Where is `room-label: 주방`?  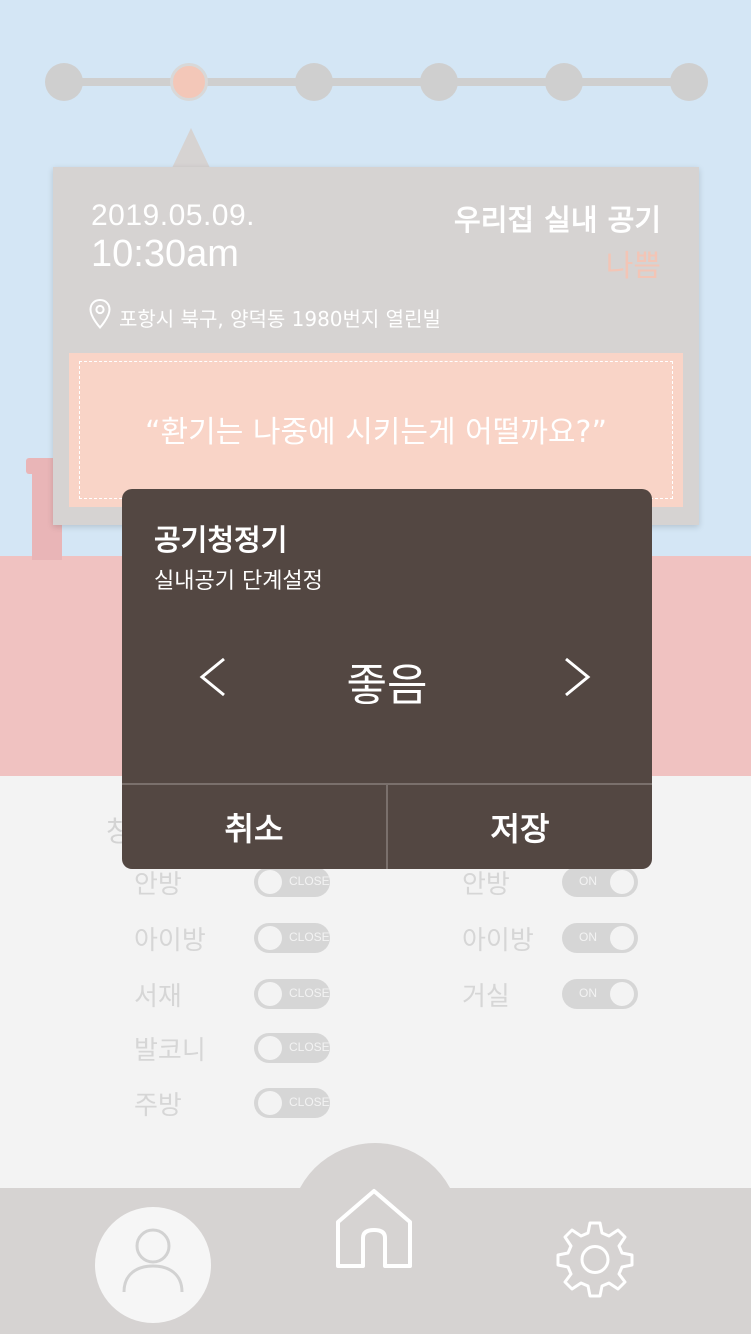
room-label: 주방 is located at coordinates (158, 1106).